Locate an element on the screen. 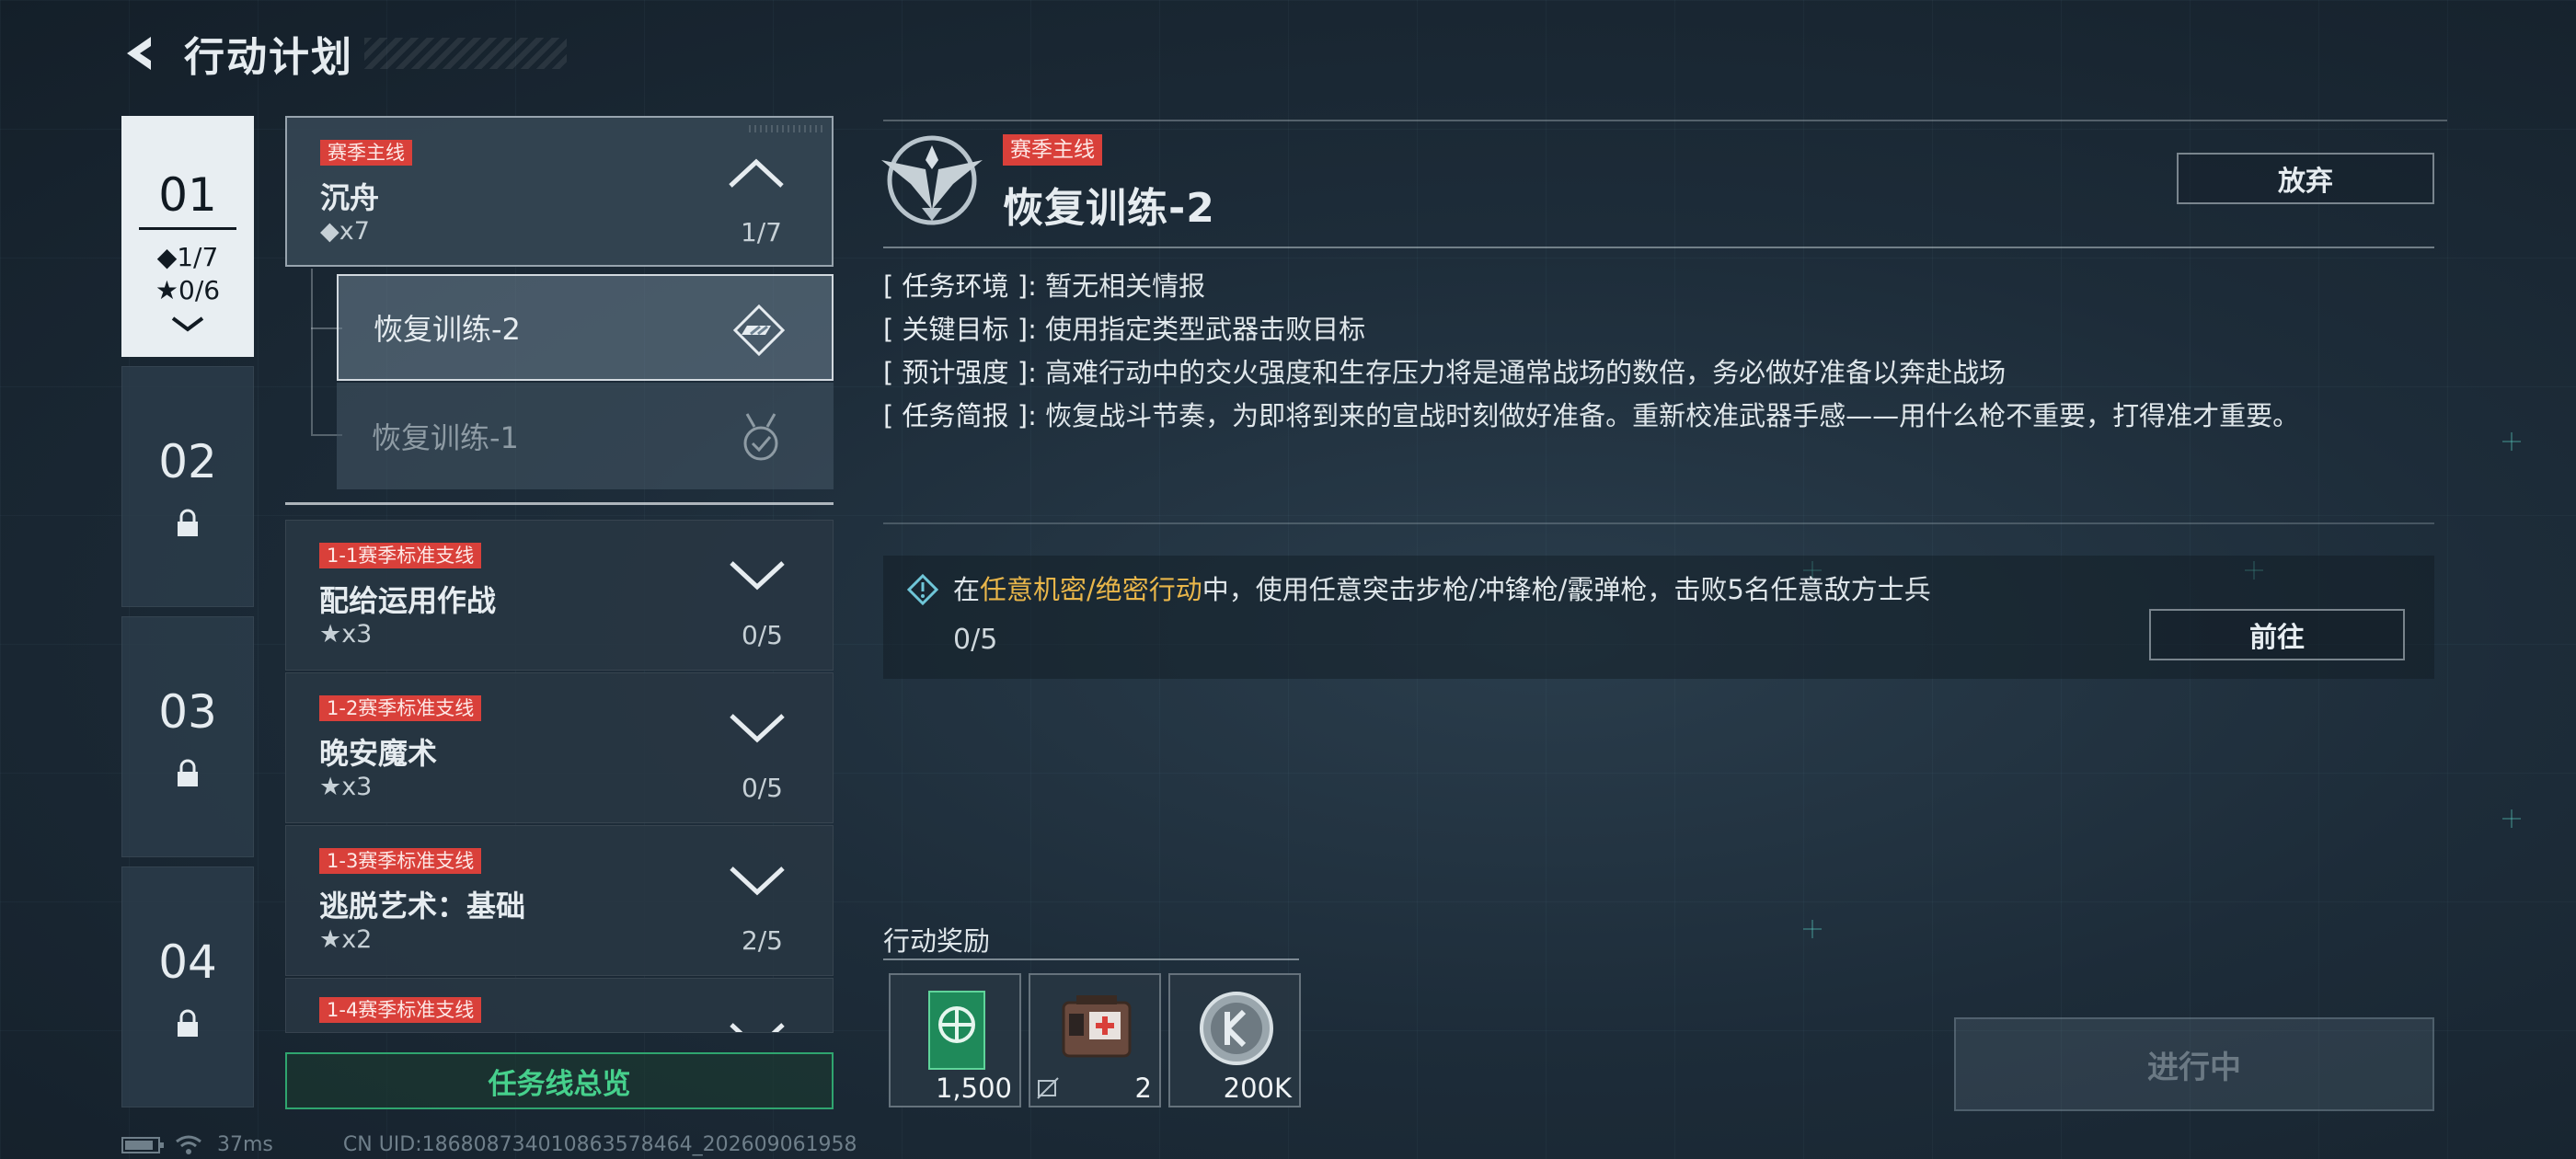 Image resolution: width=2576 pixels, height=1159 pixels. info-label: [ 关键目标 ]: is located at coordinates (960, 329).